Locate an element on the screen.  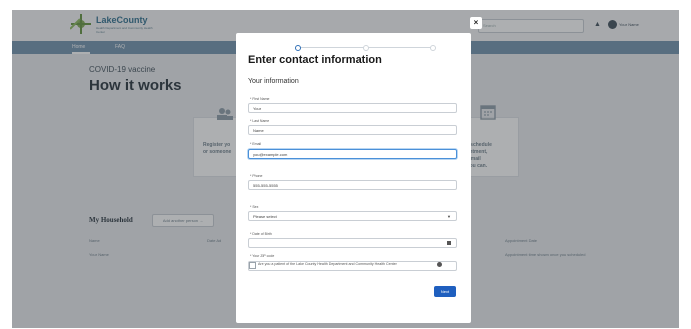
next-button: Next is located at coordinates (445, 291).